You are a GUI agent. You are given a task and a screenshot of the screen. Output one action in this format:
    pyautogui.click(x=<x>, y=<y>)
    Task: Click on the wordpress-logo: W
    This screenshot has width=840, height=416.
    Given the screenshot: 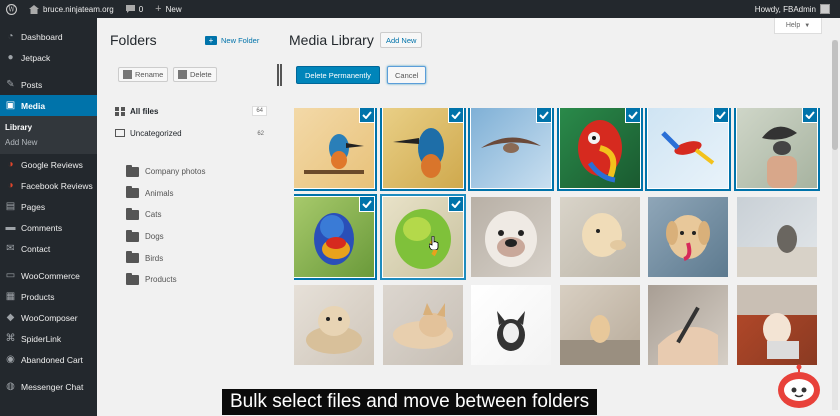 What is the action you would take?
    pyautogui.click(x=11, y=9)
    